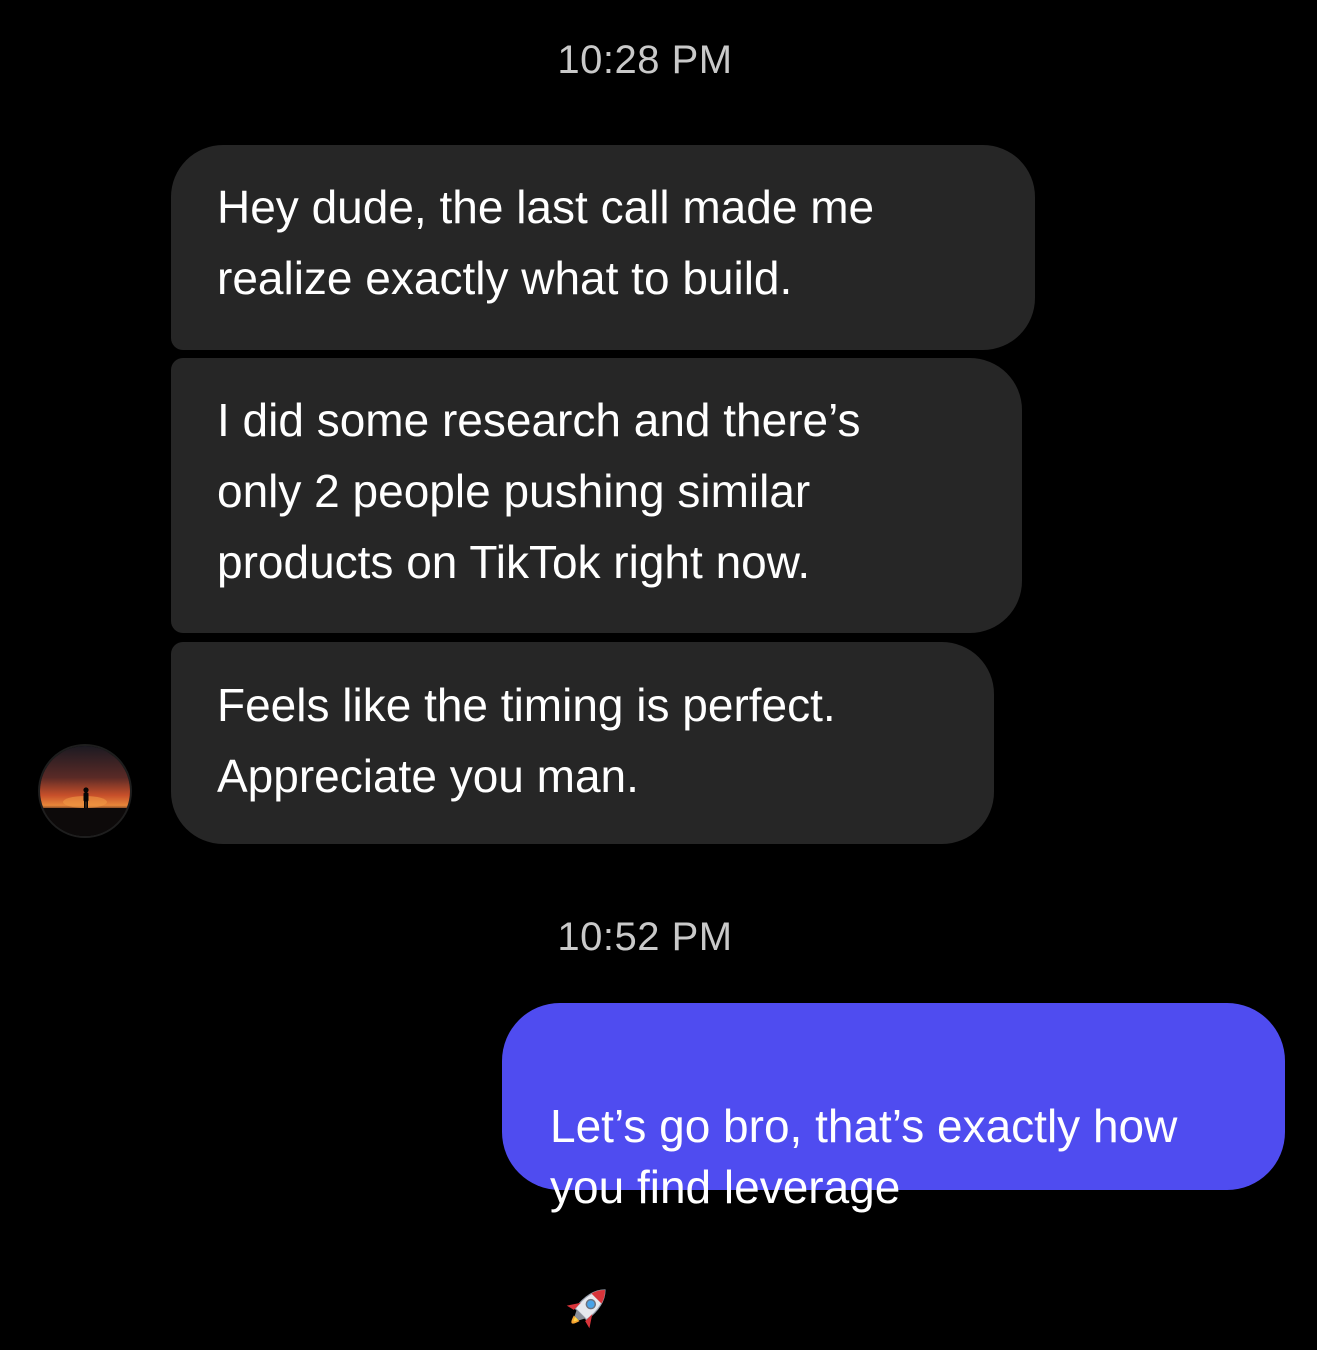 This screenshot has height=1350, width=1317. I want to click on avatar-sunset-image, so click(85, 791).